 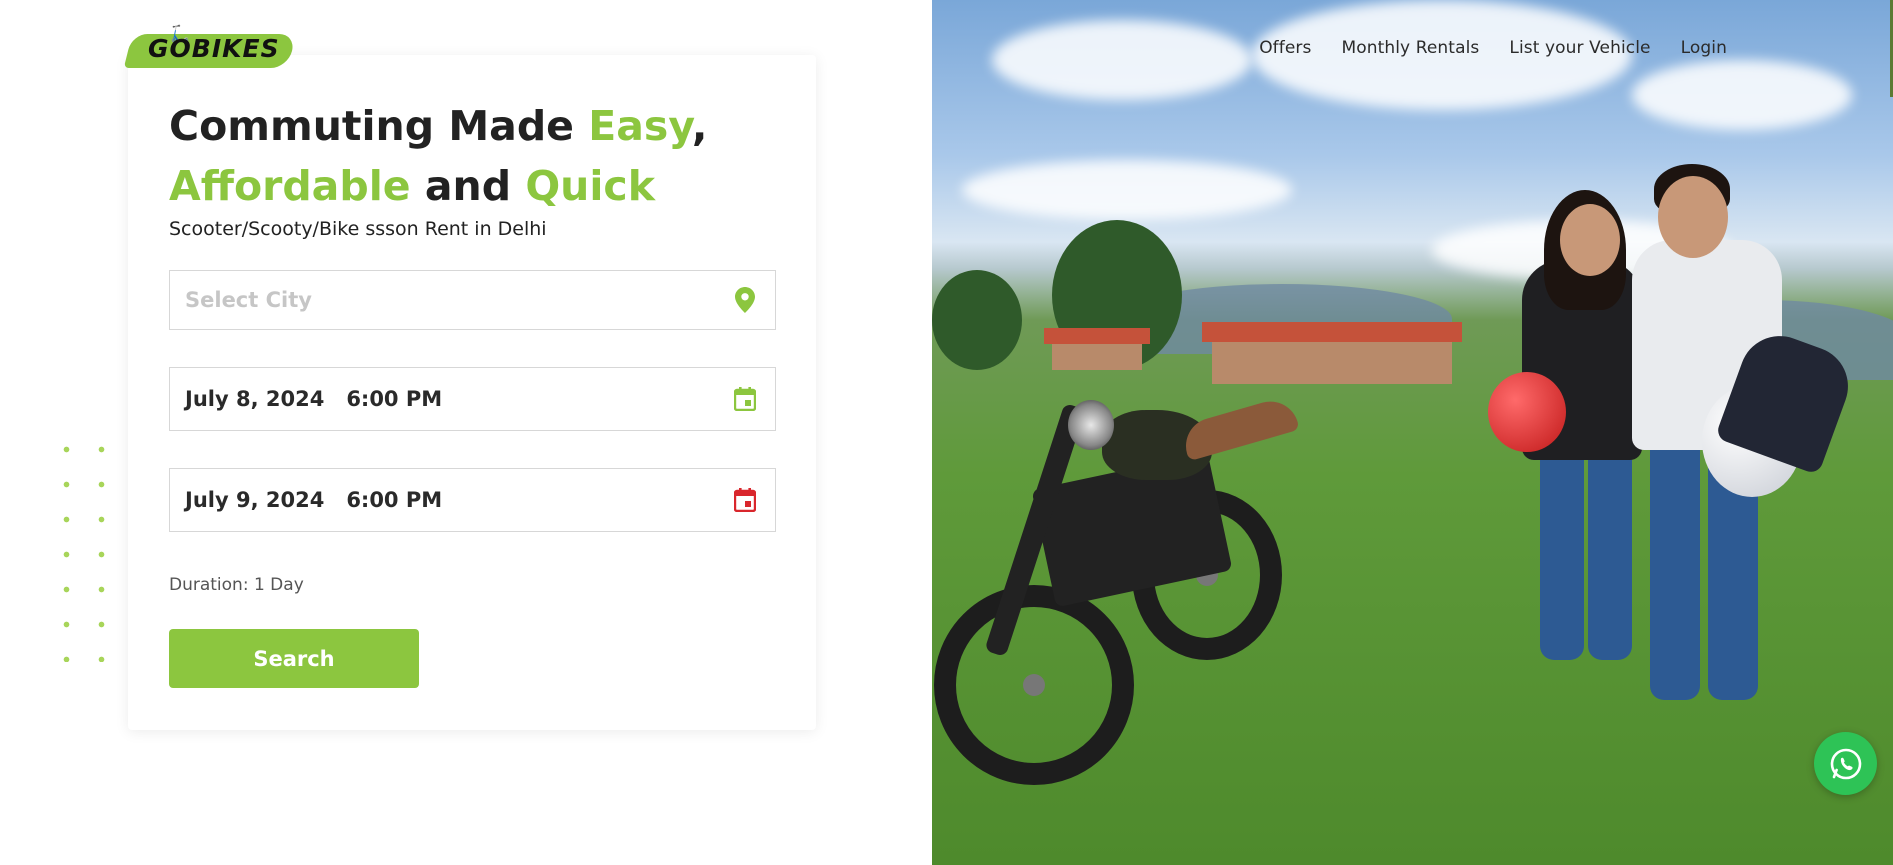 I want to click on brand-logo: 🛴 GOBIKES, so click(x=210, y=47).